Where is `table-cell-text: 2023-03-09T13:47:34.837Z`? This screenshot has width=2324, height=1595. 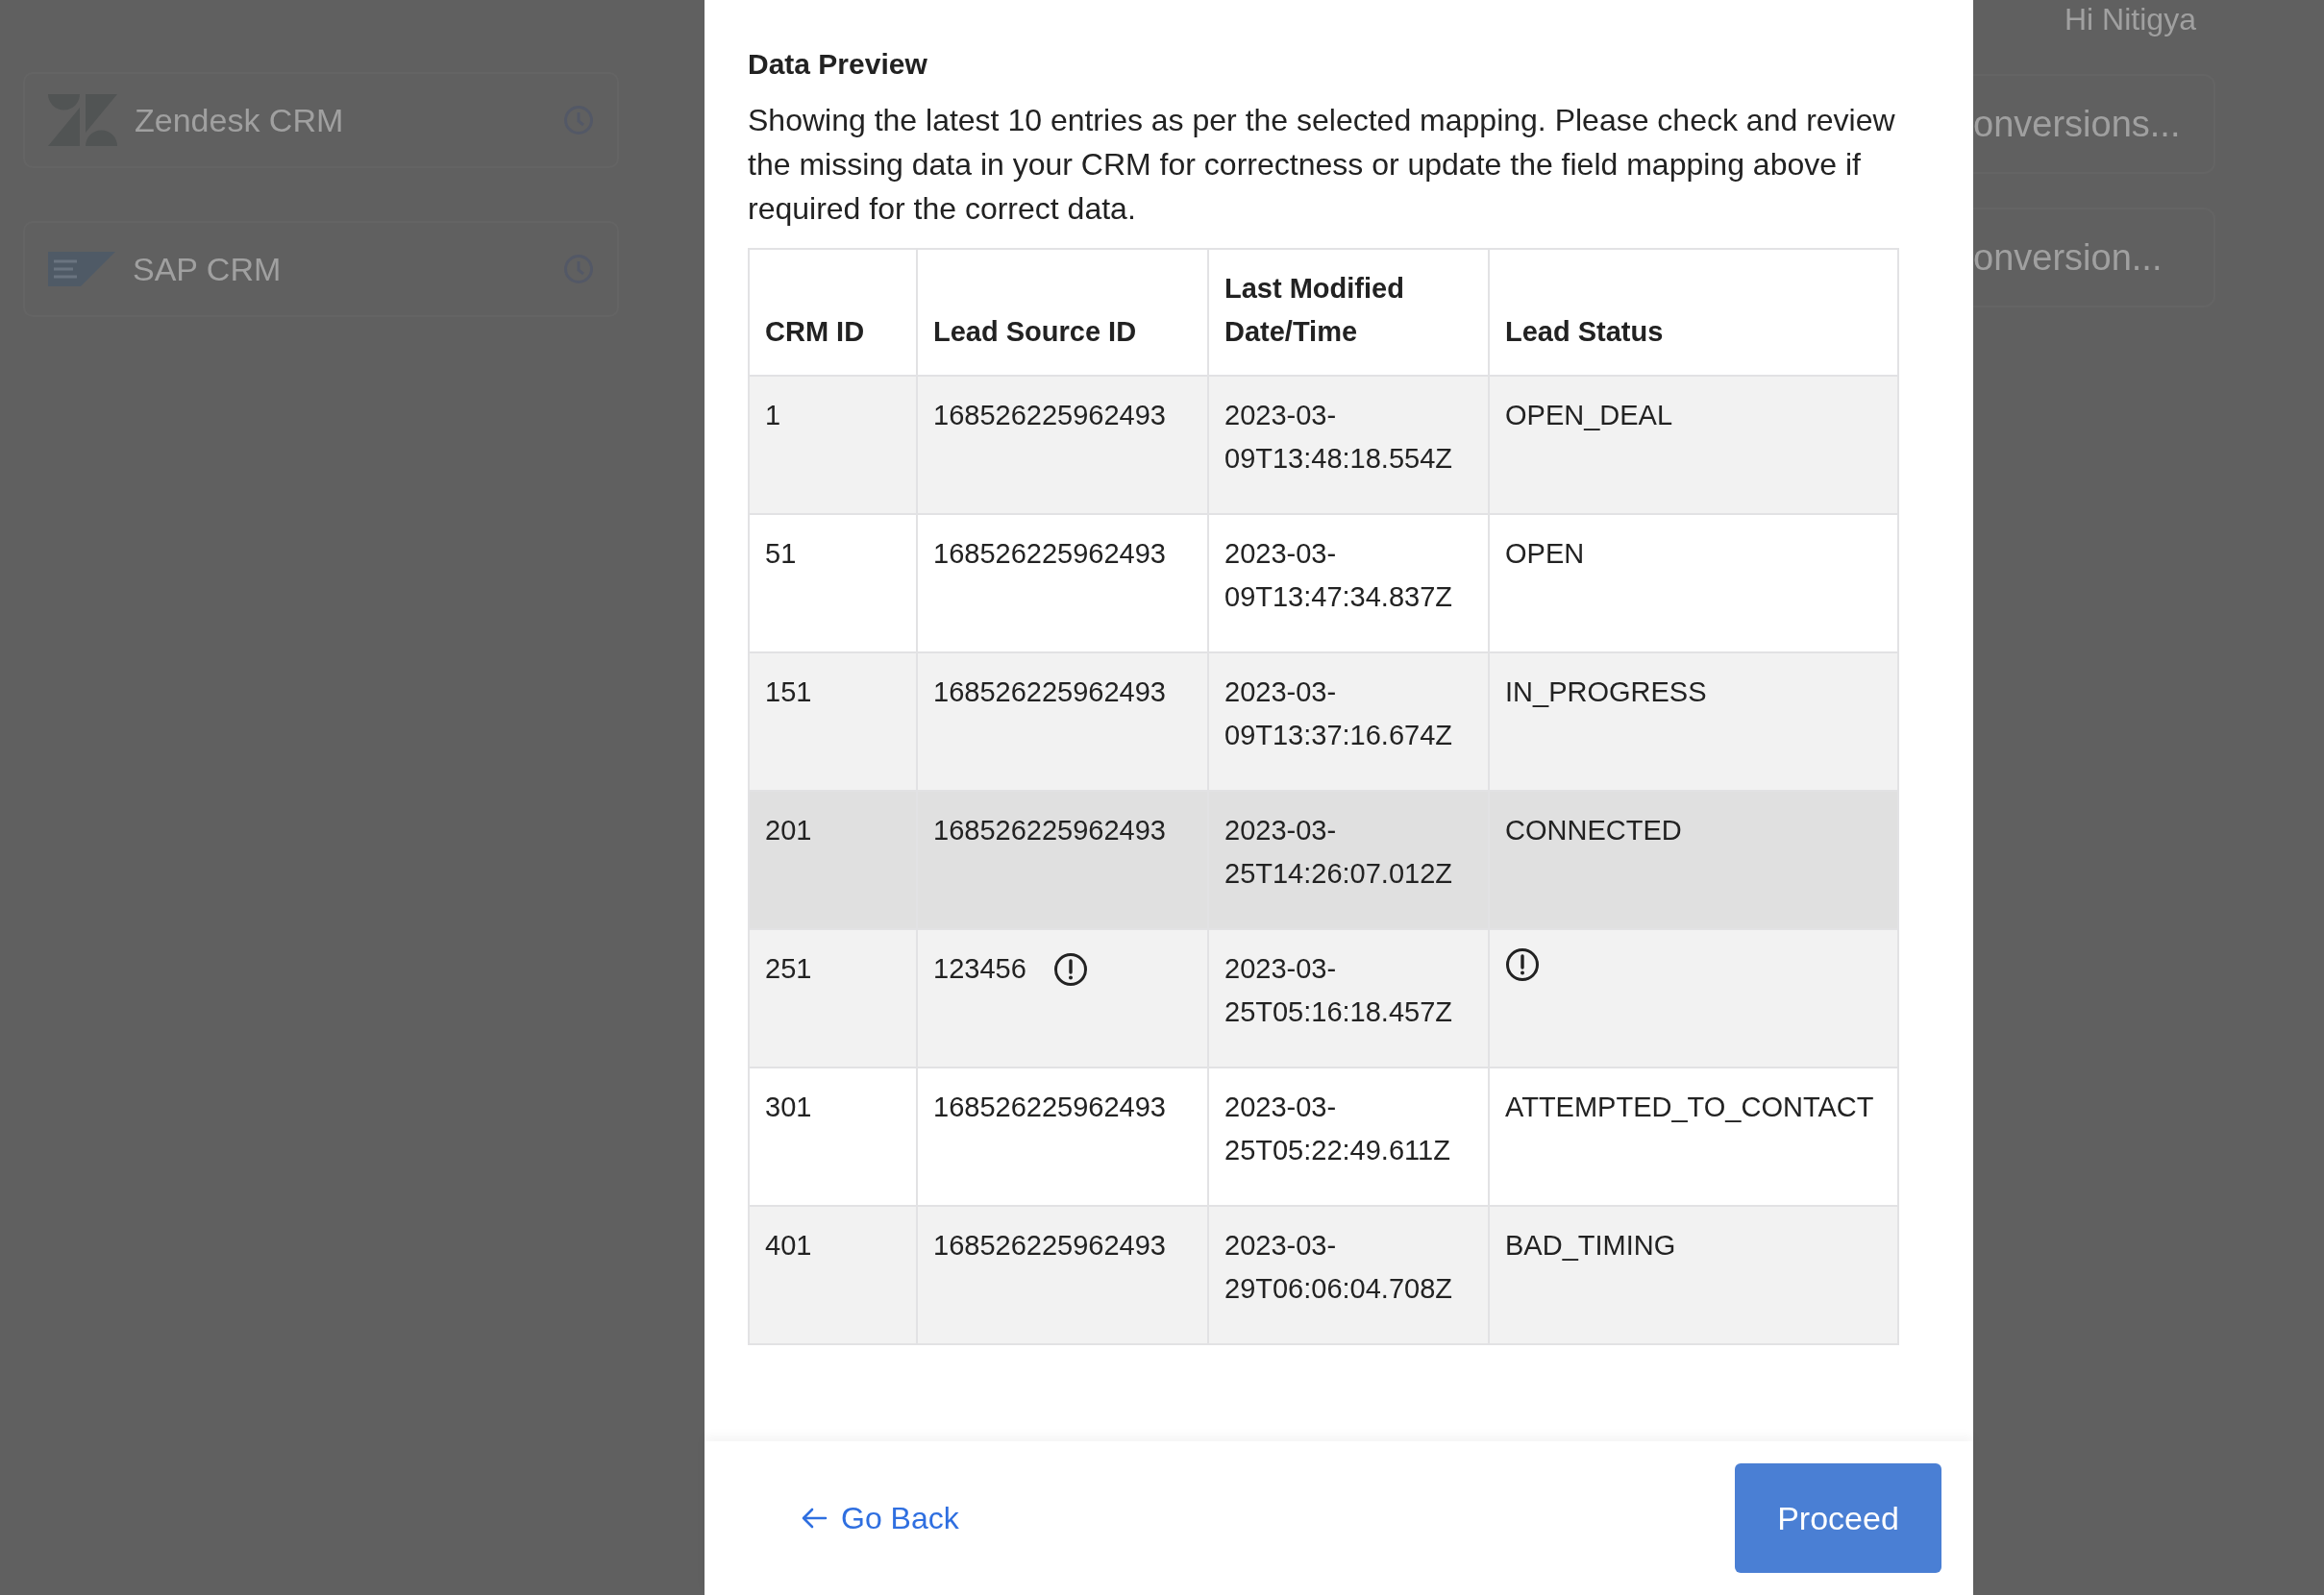
table-cell-text: 2023-03-09T13:47:34.837Z is located at coordinates (1338, 576).